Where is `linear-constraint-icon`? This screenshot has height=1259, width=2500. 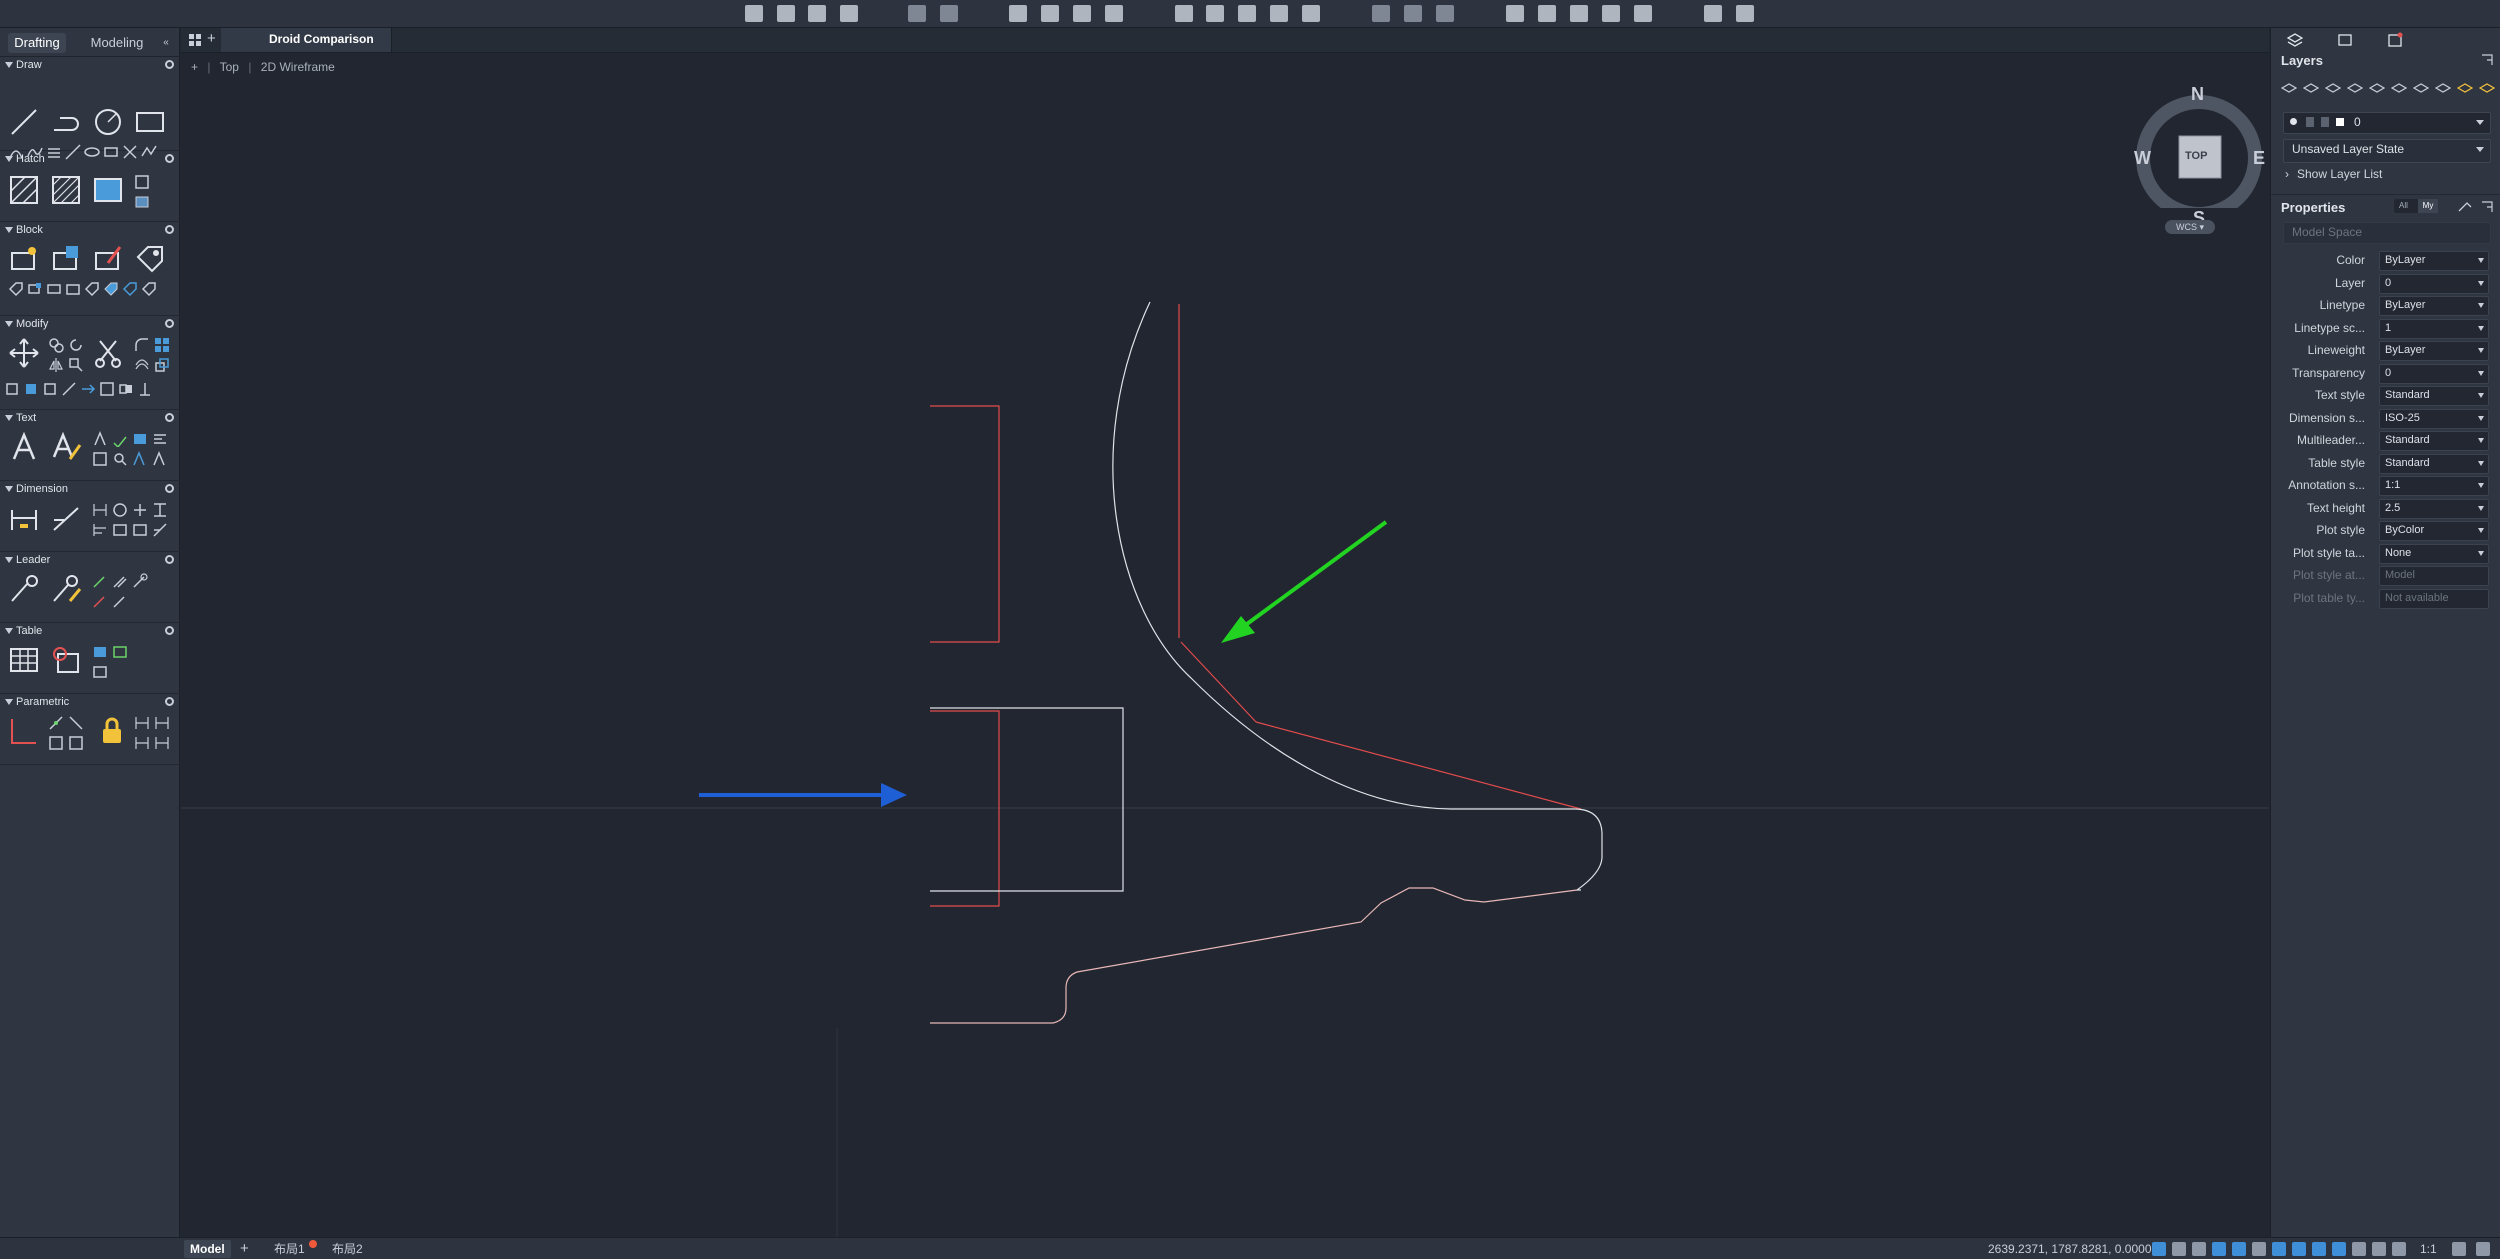
linear-constraint-icon is located at coordinates (142, 723).